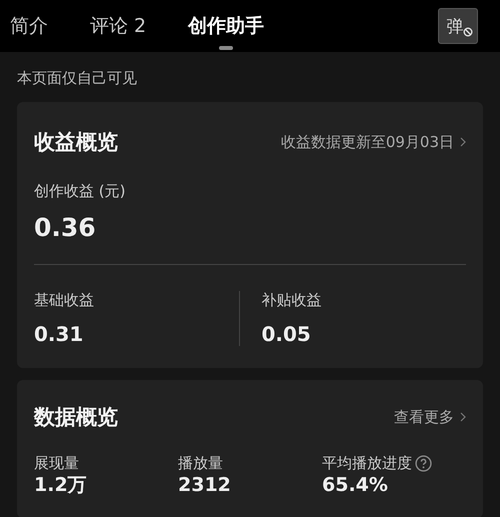 The height and width of the screenshot is (517, 500). What do you see at coordinates (367, 463) in the screenshot?
I see `metric-label: 平均播放进度` at bounding box center [367, 463].